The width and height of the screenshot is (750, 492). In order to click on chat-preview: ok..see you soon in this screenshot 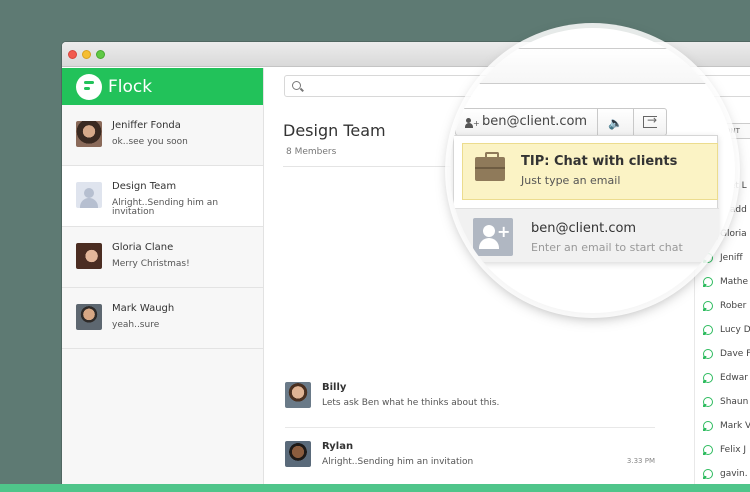, I will do `click(150, 142)`.